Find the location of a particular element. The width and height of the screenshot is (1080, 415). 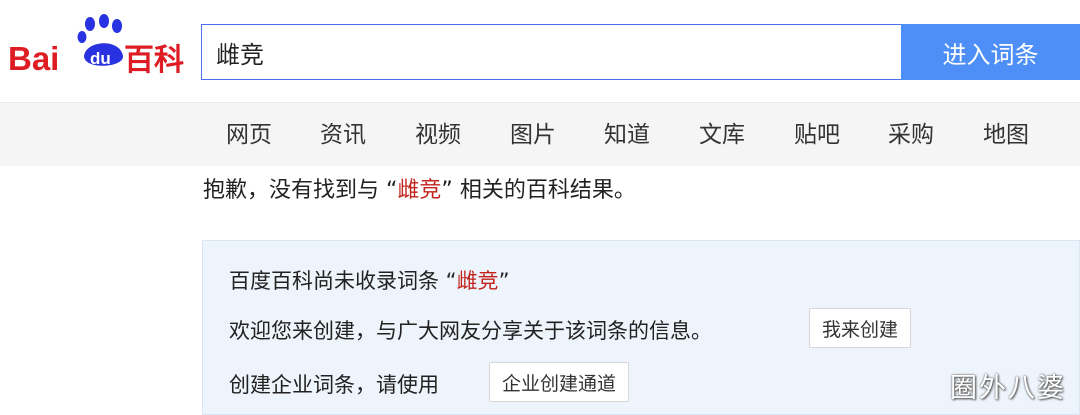

nav-item-images: 图片 is located at coordinates (533, 132).